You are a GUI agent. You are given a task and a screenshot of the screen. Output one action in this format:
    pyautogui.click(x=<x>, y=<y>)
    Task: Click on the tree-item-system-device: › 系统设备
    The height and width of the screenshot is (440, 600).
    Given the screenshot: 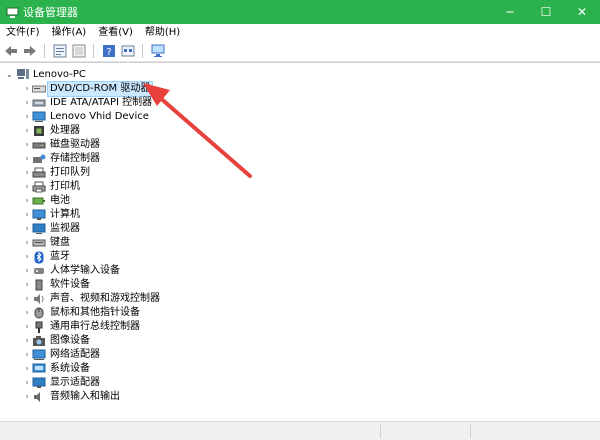 What is the action you would take?
    pyautogui.click(x=57, y=369)
    